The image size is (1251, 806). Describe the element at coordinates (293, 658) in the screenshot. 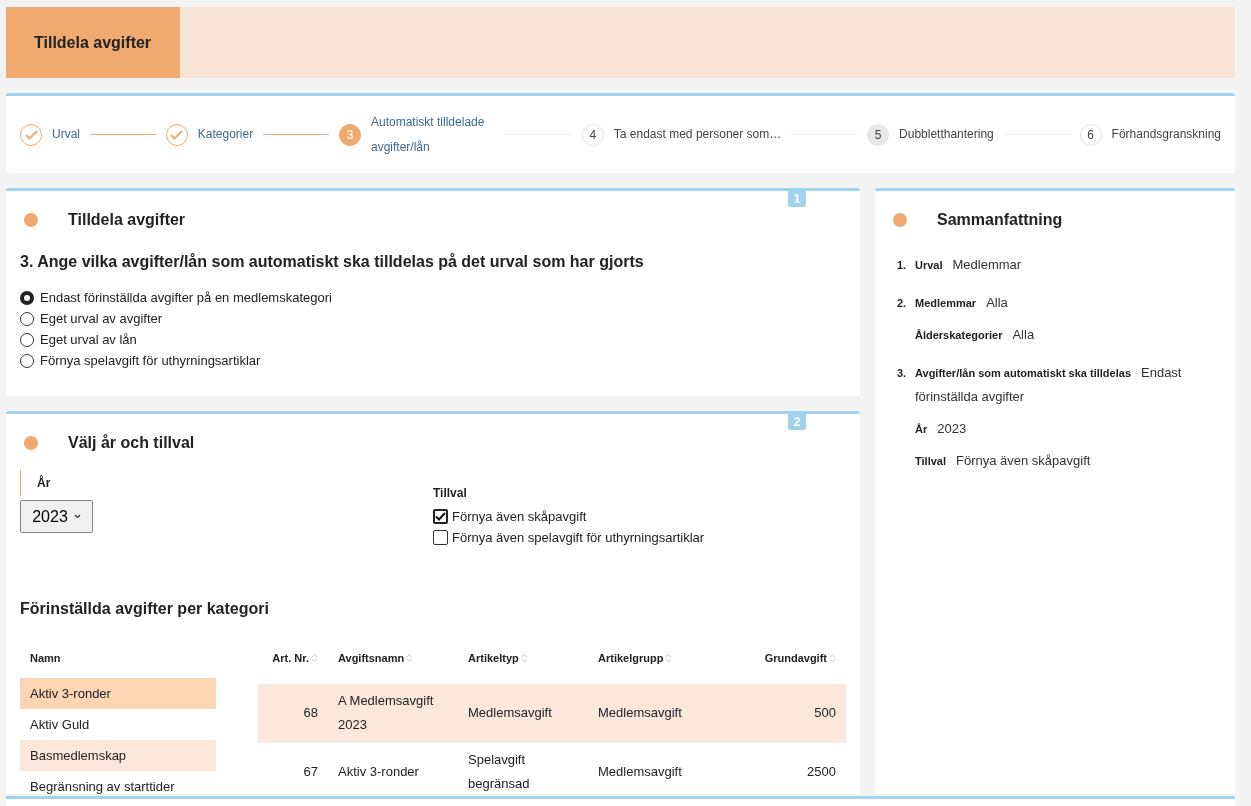

I see `column-header: Art. Nr.` at that location.